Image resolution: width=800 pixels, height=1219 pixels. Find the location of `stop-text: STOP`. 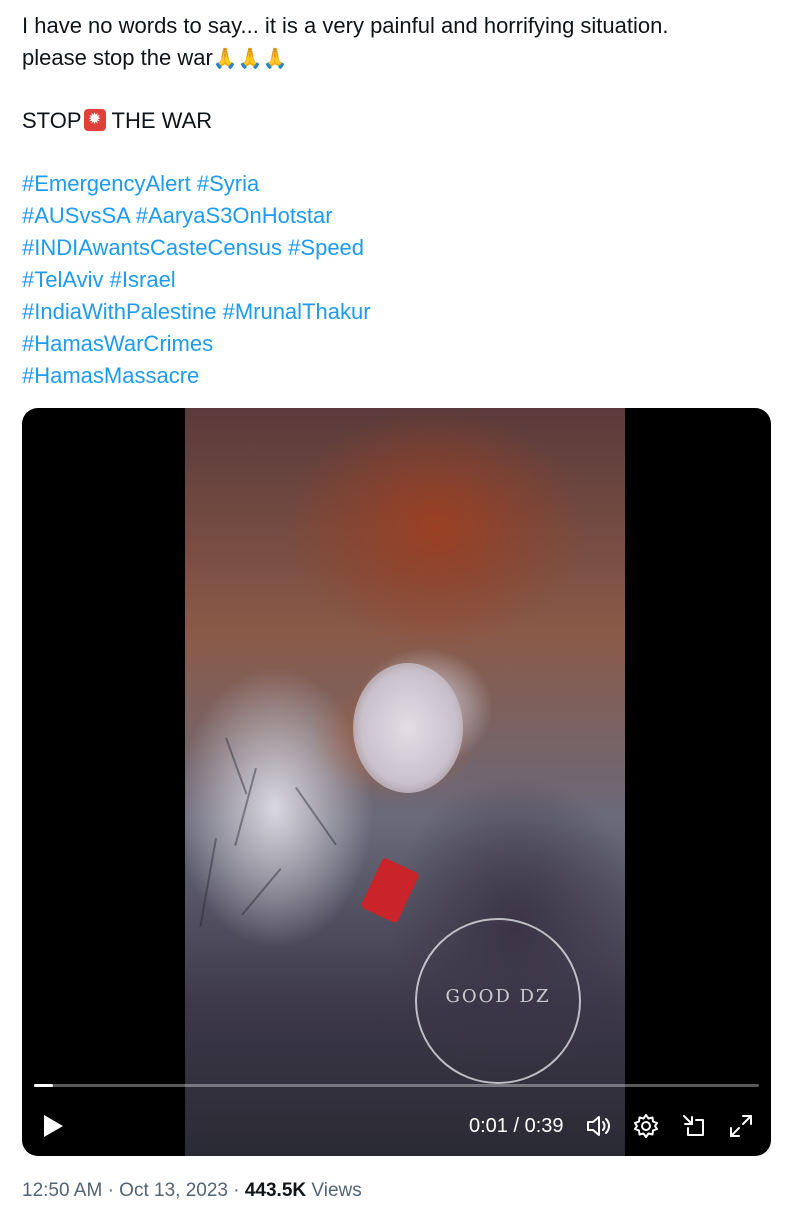

stop-text: STOP is located at coordinates (52, 120).